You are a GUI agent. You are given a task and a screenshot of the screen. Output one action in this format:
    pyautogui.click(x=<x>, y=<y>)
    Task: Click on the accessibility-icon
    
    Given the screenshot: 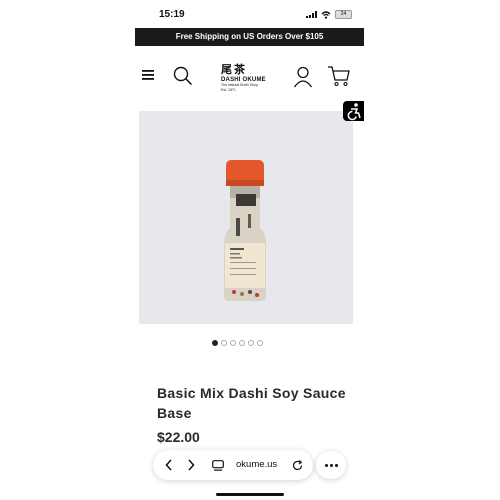 What is the action you would take?
    pyautogui.click(x=354, y=112)
    